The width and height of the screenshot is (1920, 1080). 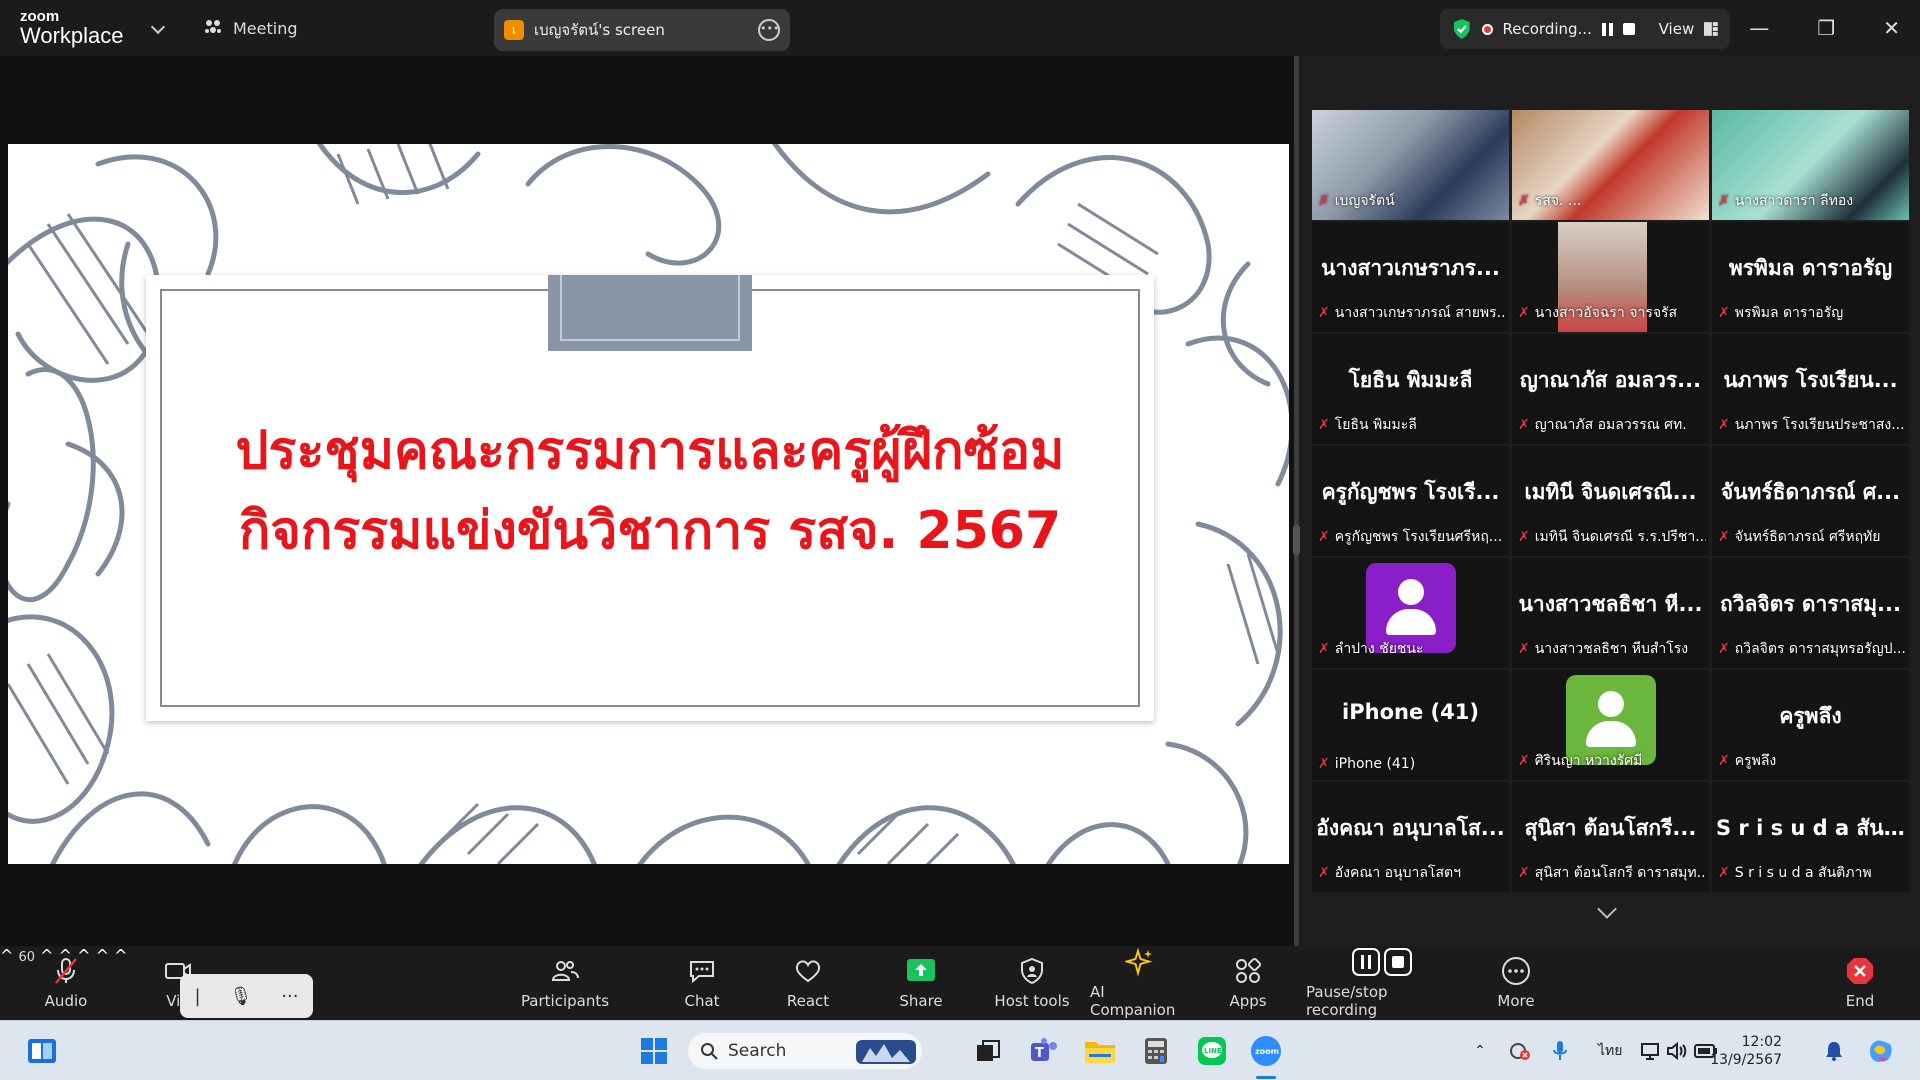 What do you see at coordinates (1711, 29) in the screenshot?
I see `grid-view-icon` at bounding box center [1711, 29].